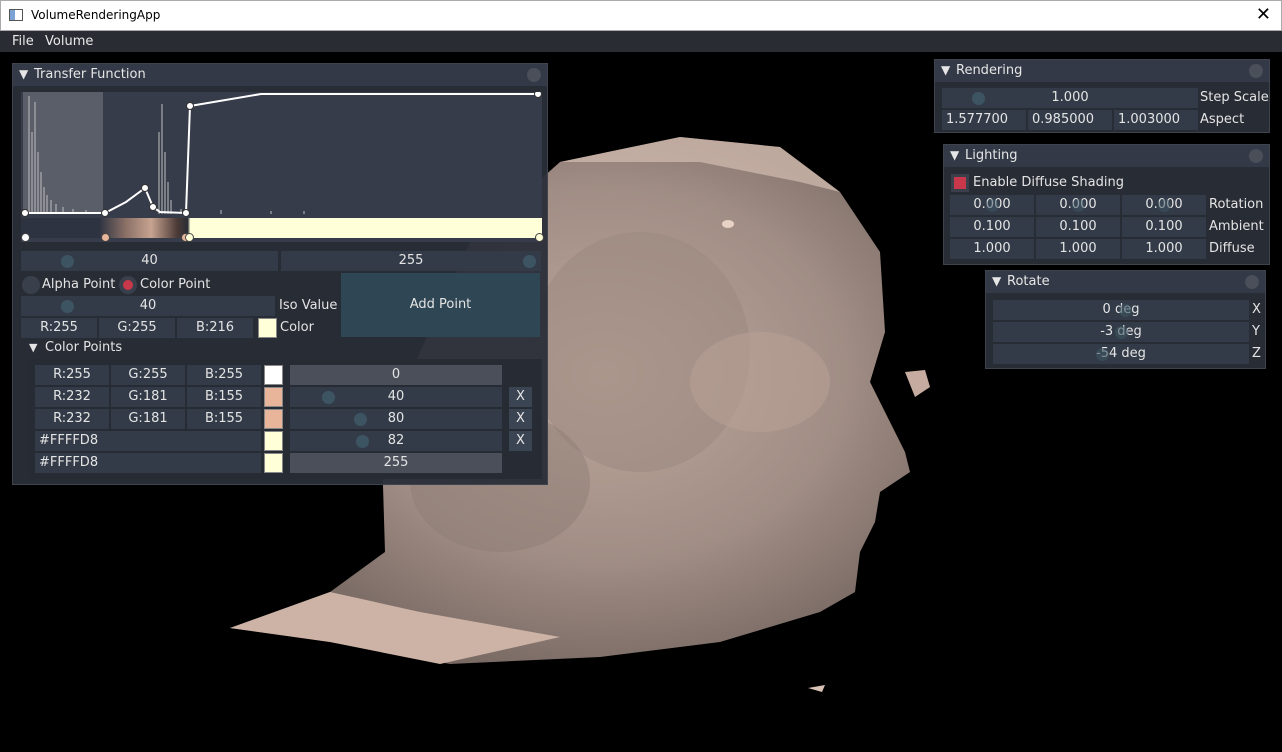 Image resolution: width=1282 pixels, height=752 pixels. What do you see at coordinates (59, 328) in the screenshot?
I see `color-r-field: R:255` at bounding box center [59, 328].